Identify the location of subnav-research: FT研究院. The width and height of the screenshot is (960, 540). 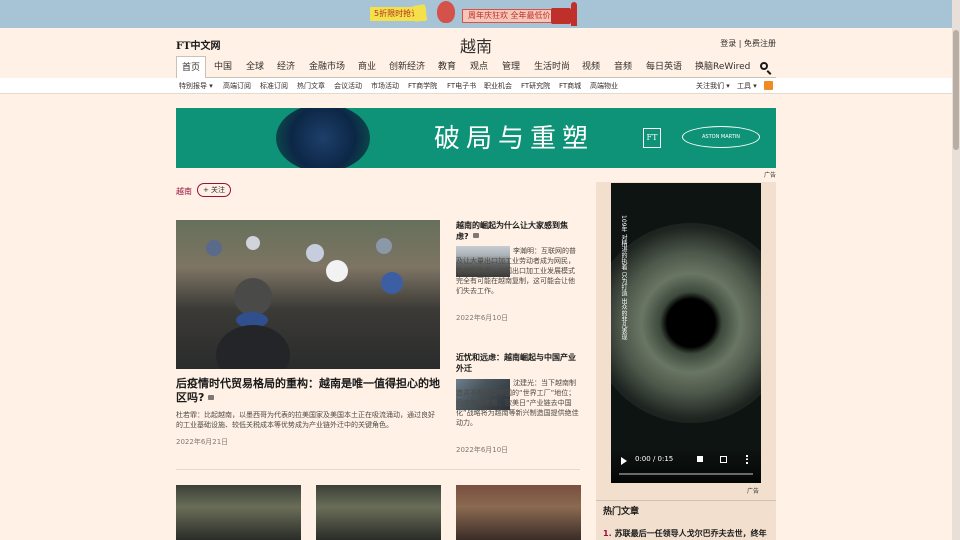
(535, 86).